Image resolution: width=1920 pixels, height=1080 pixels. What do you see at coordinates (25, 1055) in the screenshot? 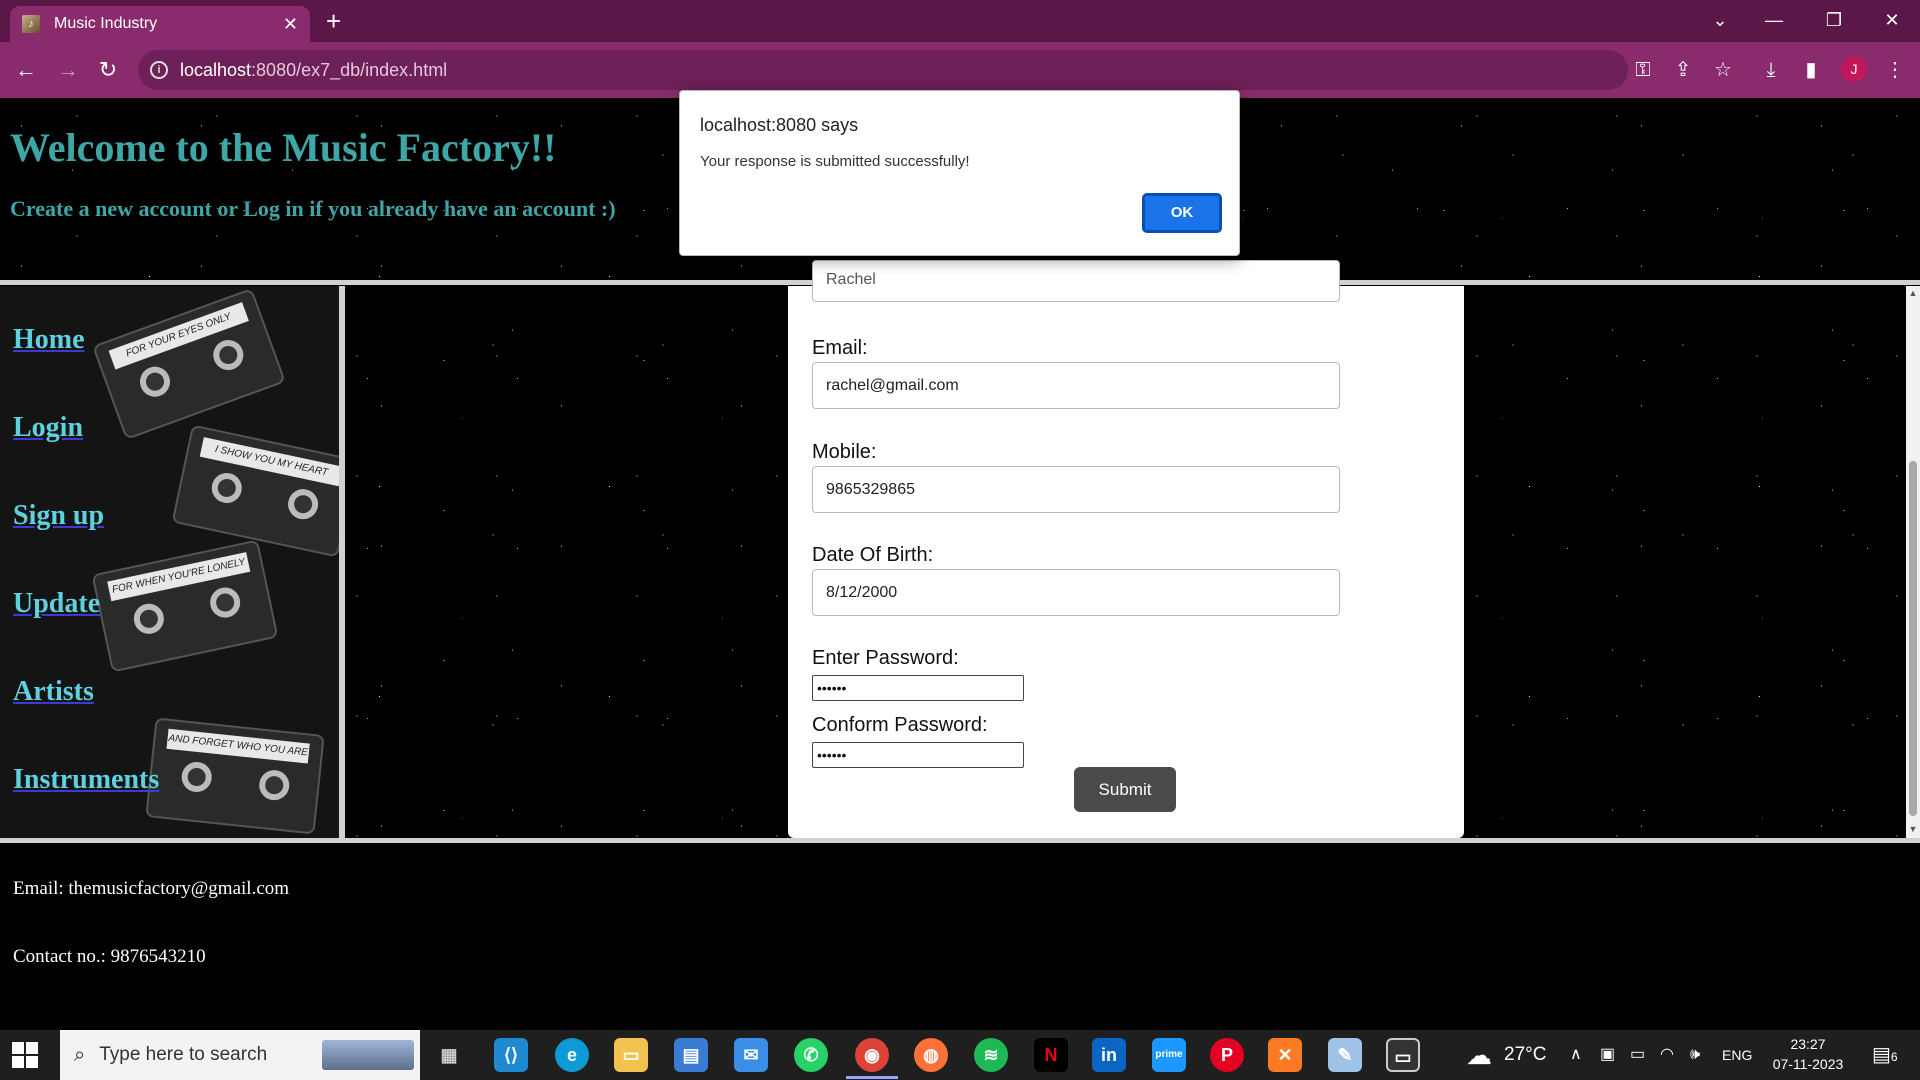
I see `windows-start-icon` at bounding box center [25, 1055].